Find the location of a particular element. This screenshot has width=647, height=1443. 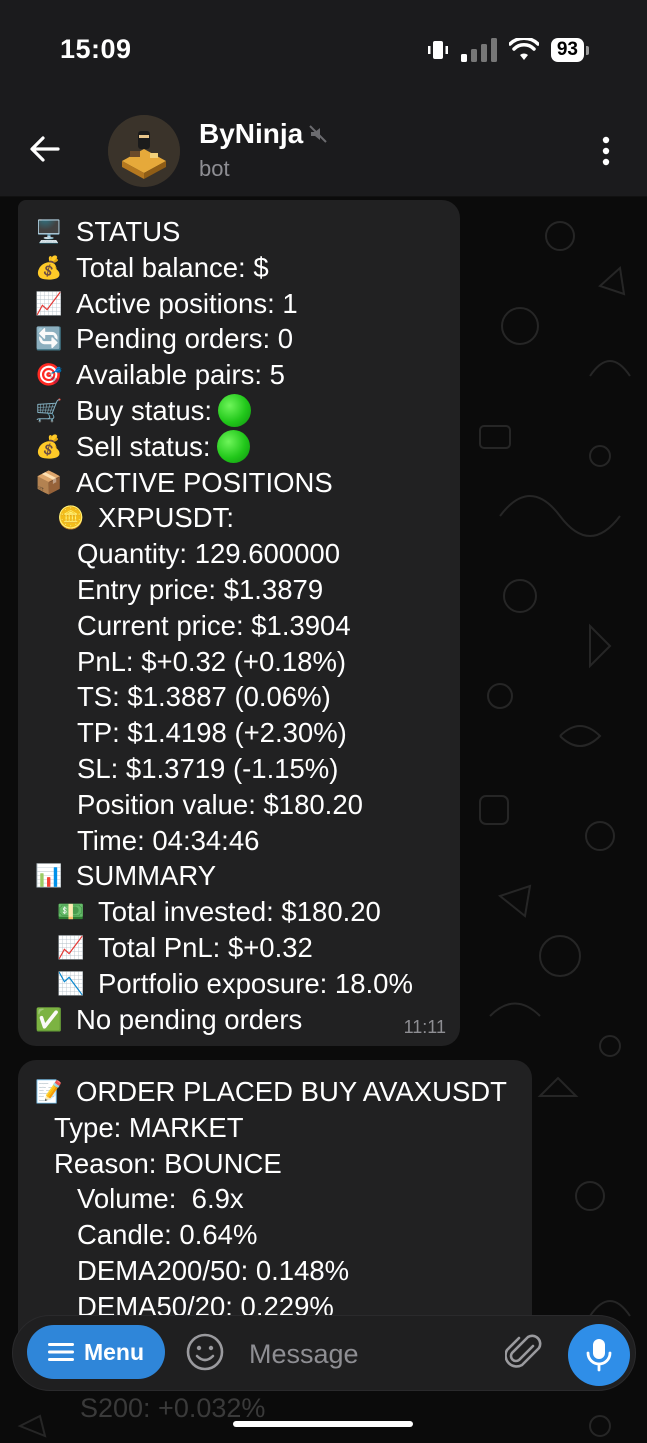

msg-line-active-positions-header: 📦 ACTIVE POSITIONS is located at coordinates (238, 483).